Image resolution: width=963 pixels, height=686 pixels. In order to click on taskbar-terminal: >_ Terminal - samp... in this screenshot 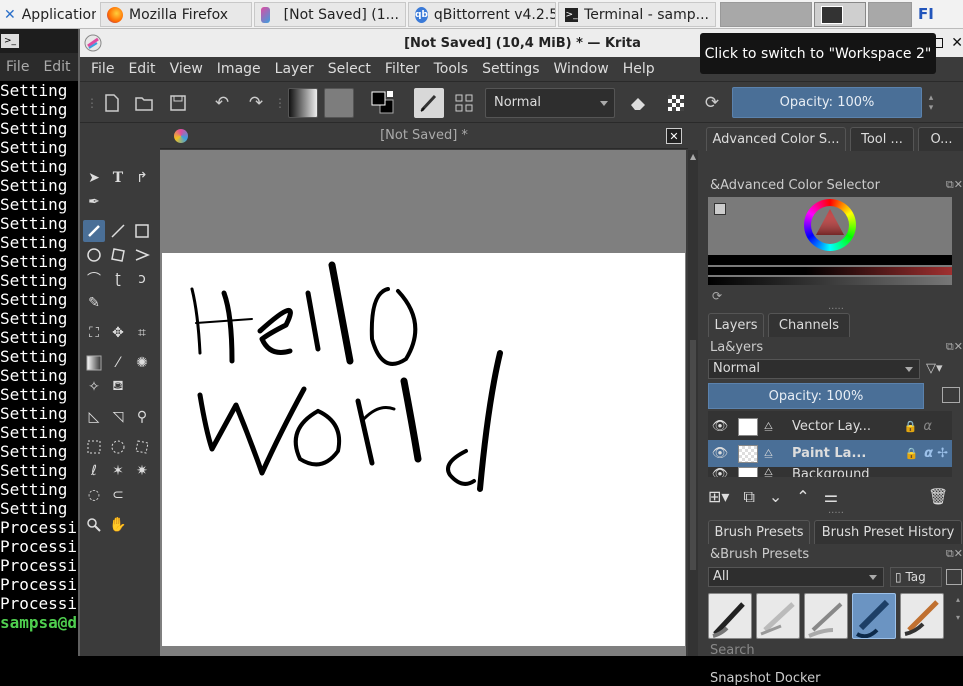, I will do `click(637, 14)`.